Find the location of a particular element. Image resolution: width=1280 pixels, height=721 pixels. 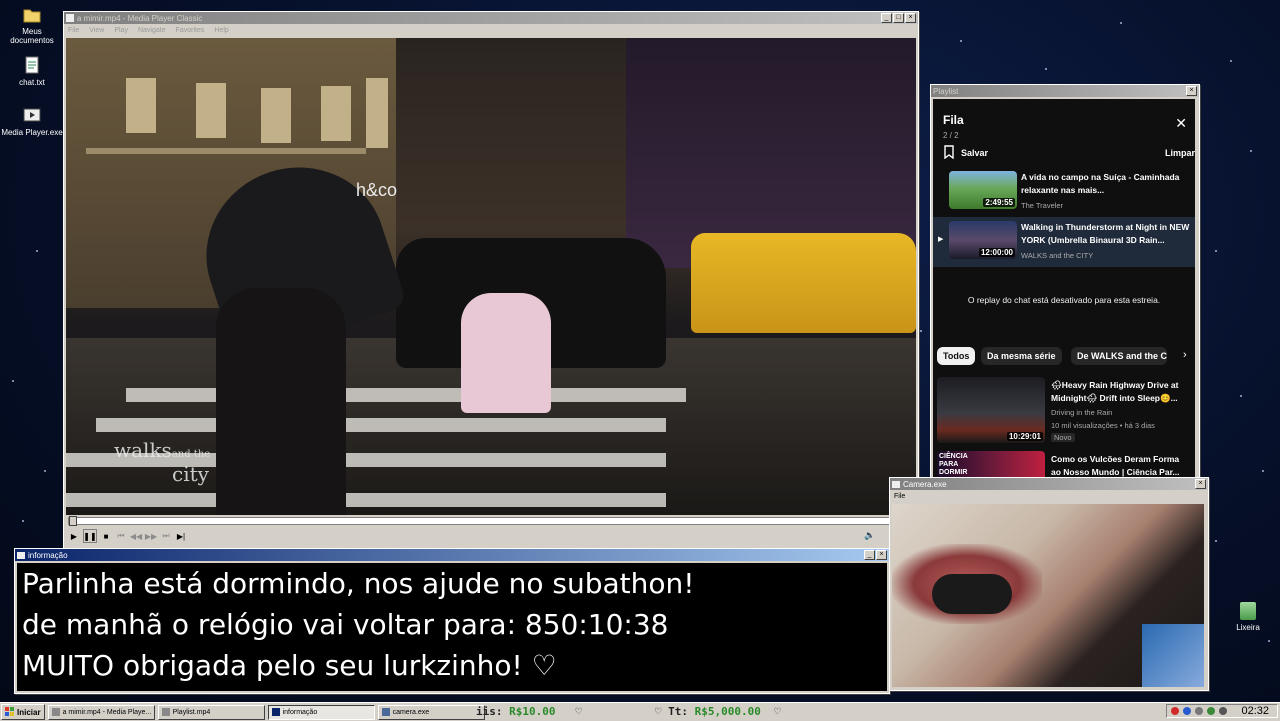

window-title: Playlist is located at coordinates (946, 91).